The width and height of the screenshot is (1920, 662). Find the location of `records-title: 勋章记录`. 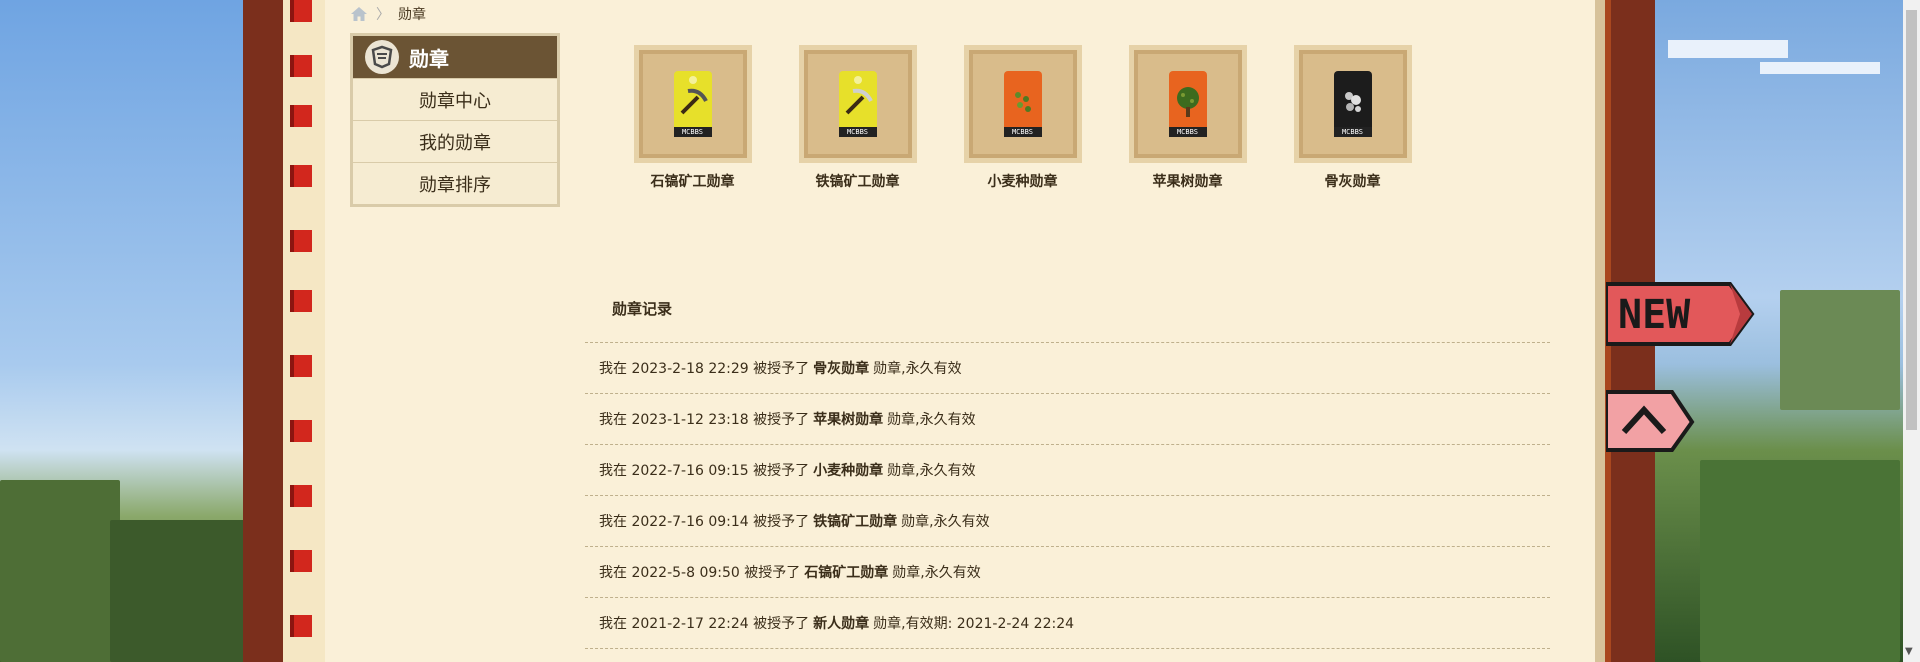

records-title: 勋章记录 is located at coordinates (642, 309).